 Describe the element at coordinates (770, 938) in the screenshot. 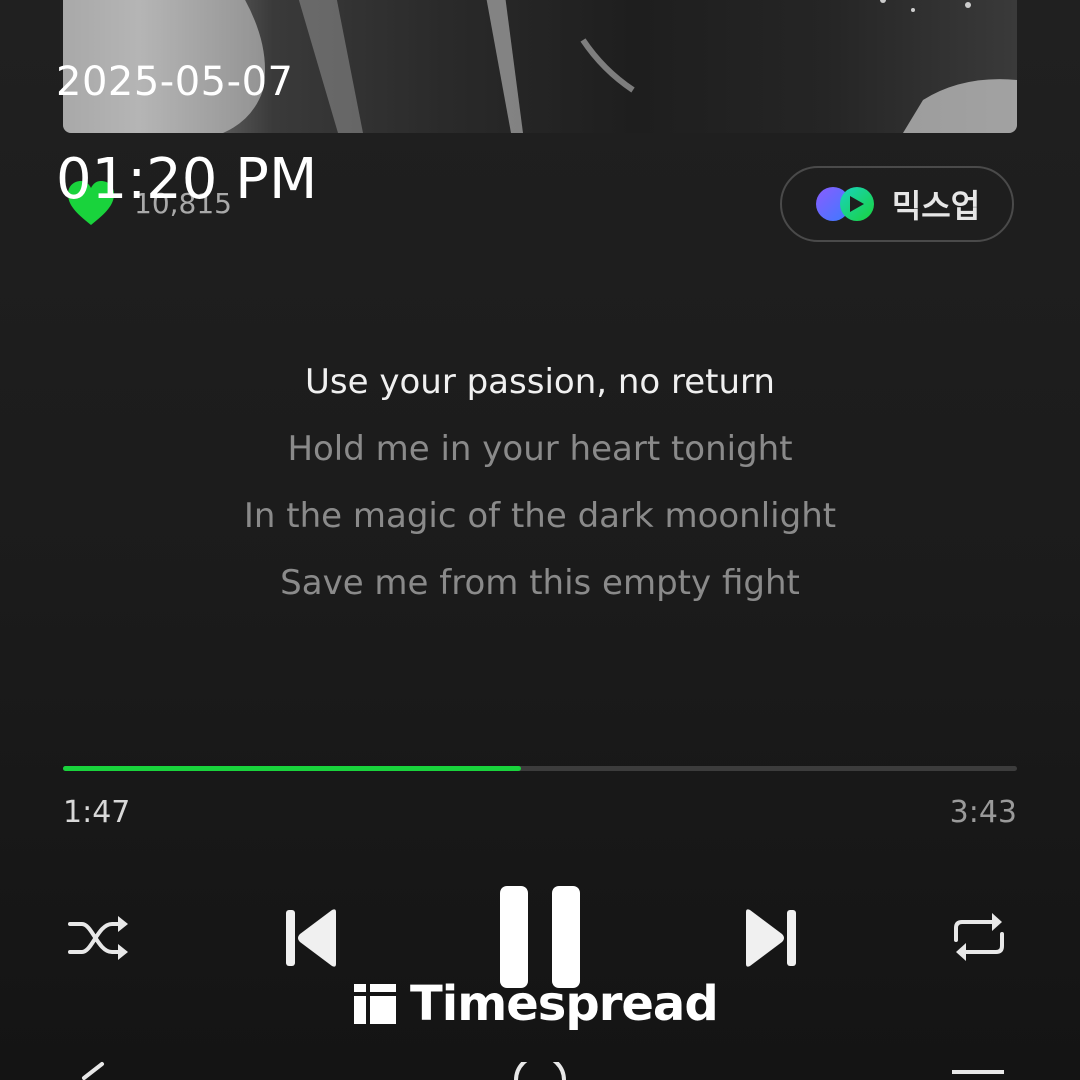

I see `skip-next-icon` at that location.